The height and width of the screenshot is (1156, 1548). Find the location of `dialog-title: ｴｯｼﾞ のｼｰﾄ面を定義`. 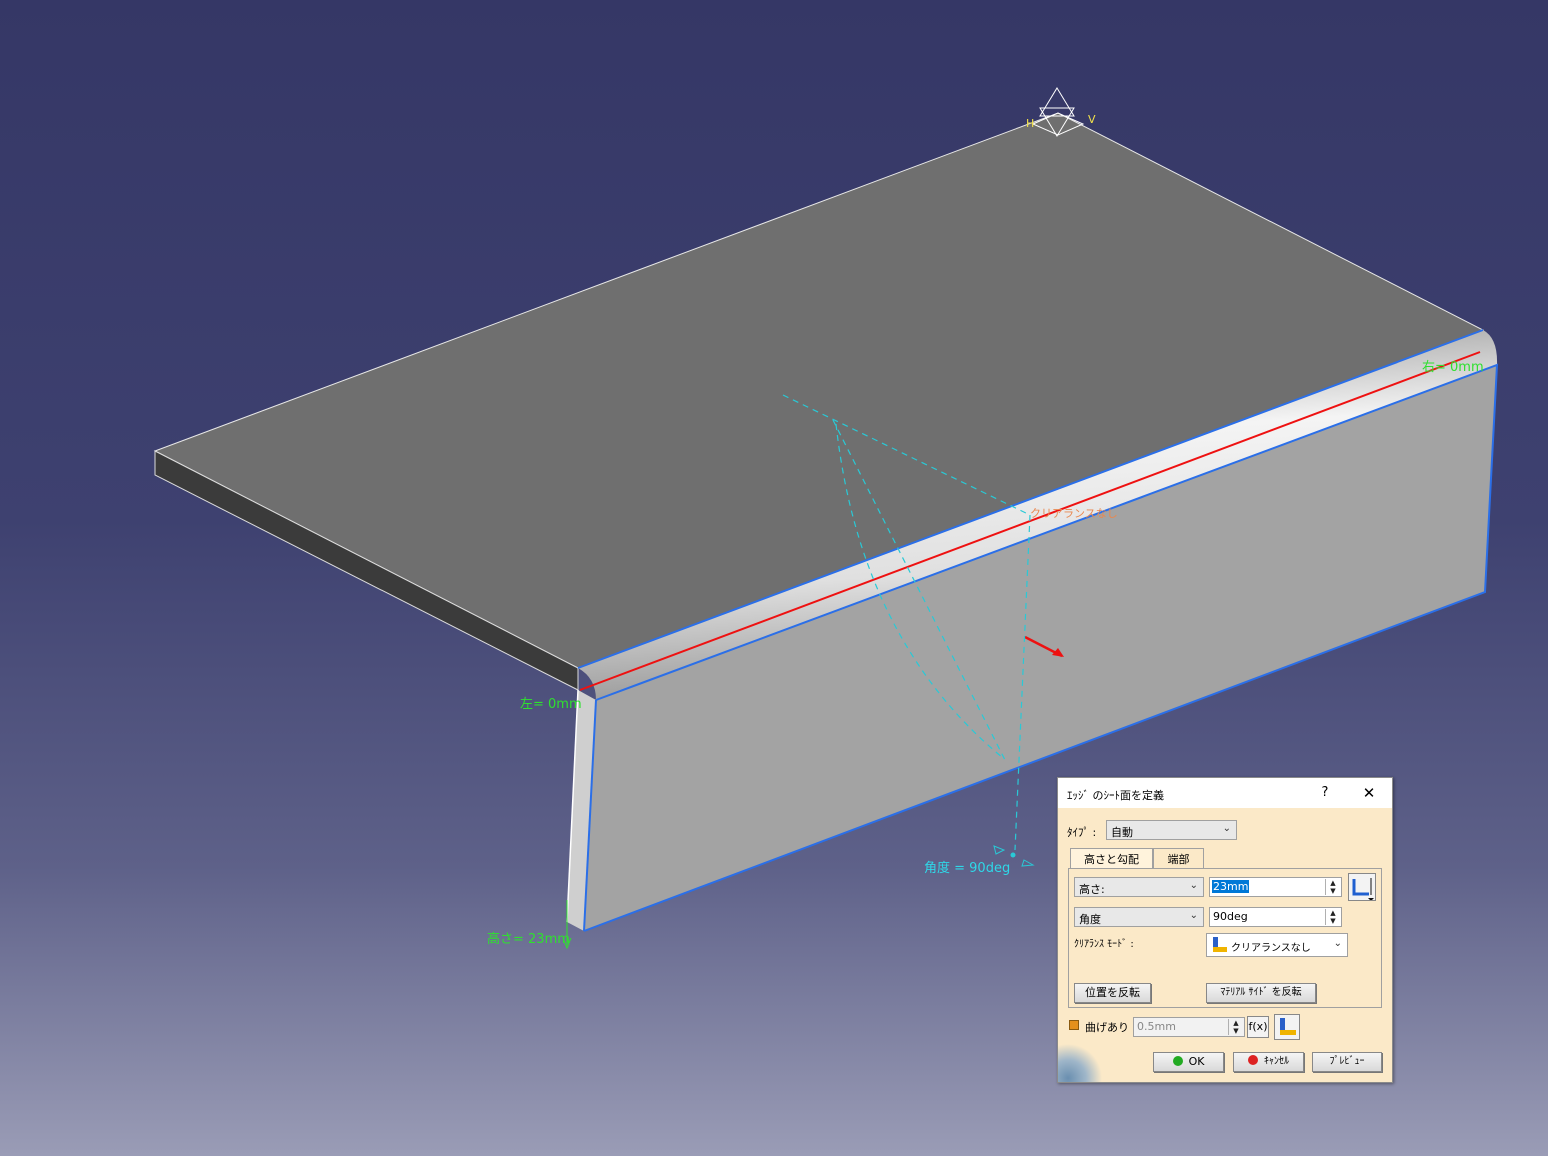

dialog-title: ｴｯｼﾞ のｼｰﾄ面を定義 is located at coordinates (1115, 795).